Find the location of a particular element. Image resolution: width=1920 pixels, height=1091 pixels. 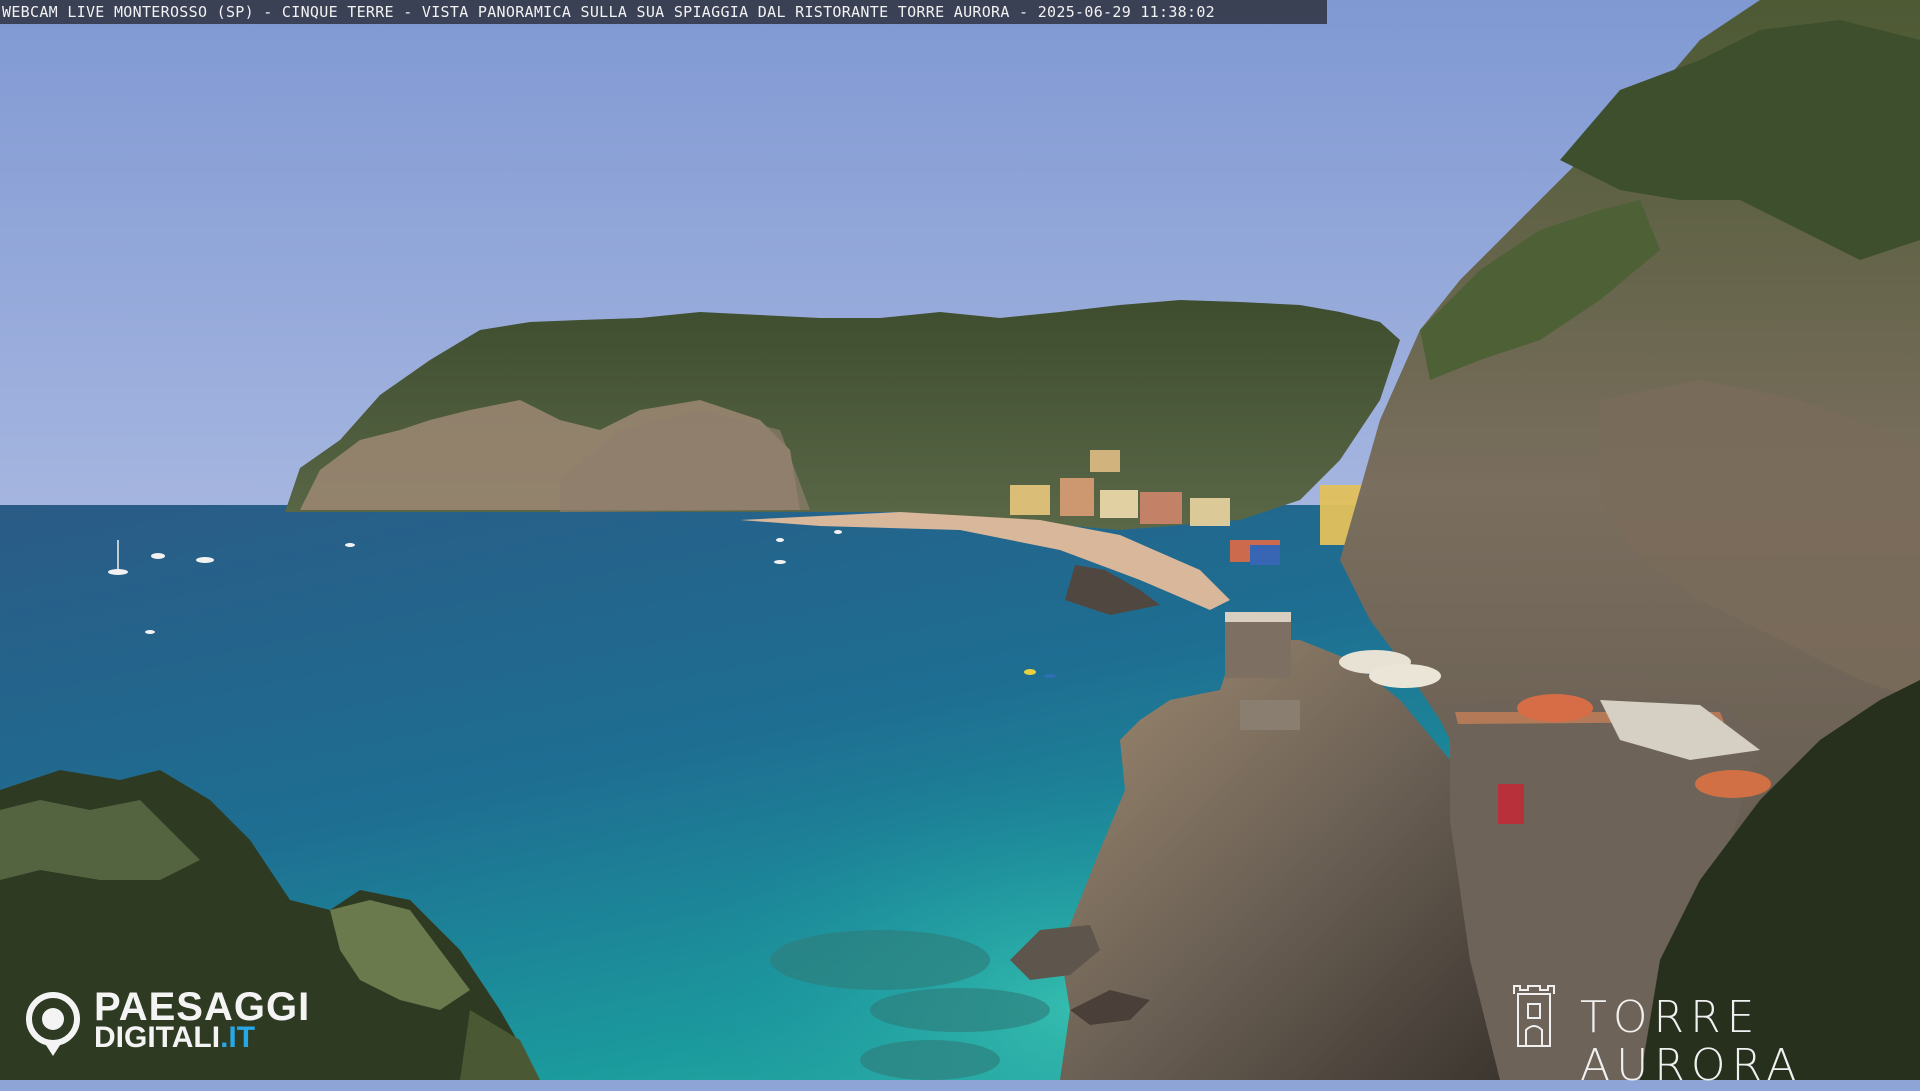

camera-pin-icon is located at coordinates (53, 1019).